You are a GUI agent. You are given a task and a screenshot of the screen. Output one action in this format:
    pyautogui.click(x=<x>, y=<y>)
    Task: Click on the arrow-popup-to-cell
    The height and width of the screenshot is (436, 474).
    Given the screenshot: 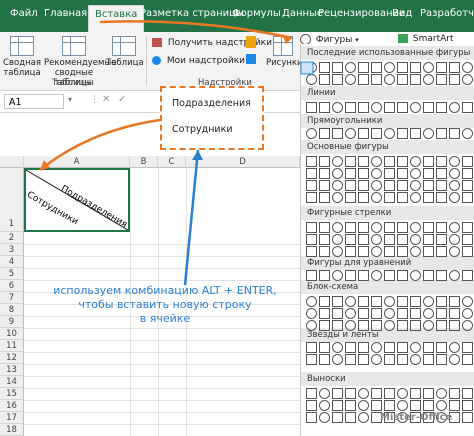 What is the action you would take?
    pyautogui.click(x=100, y=144)
    